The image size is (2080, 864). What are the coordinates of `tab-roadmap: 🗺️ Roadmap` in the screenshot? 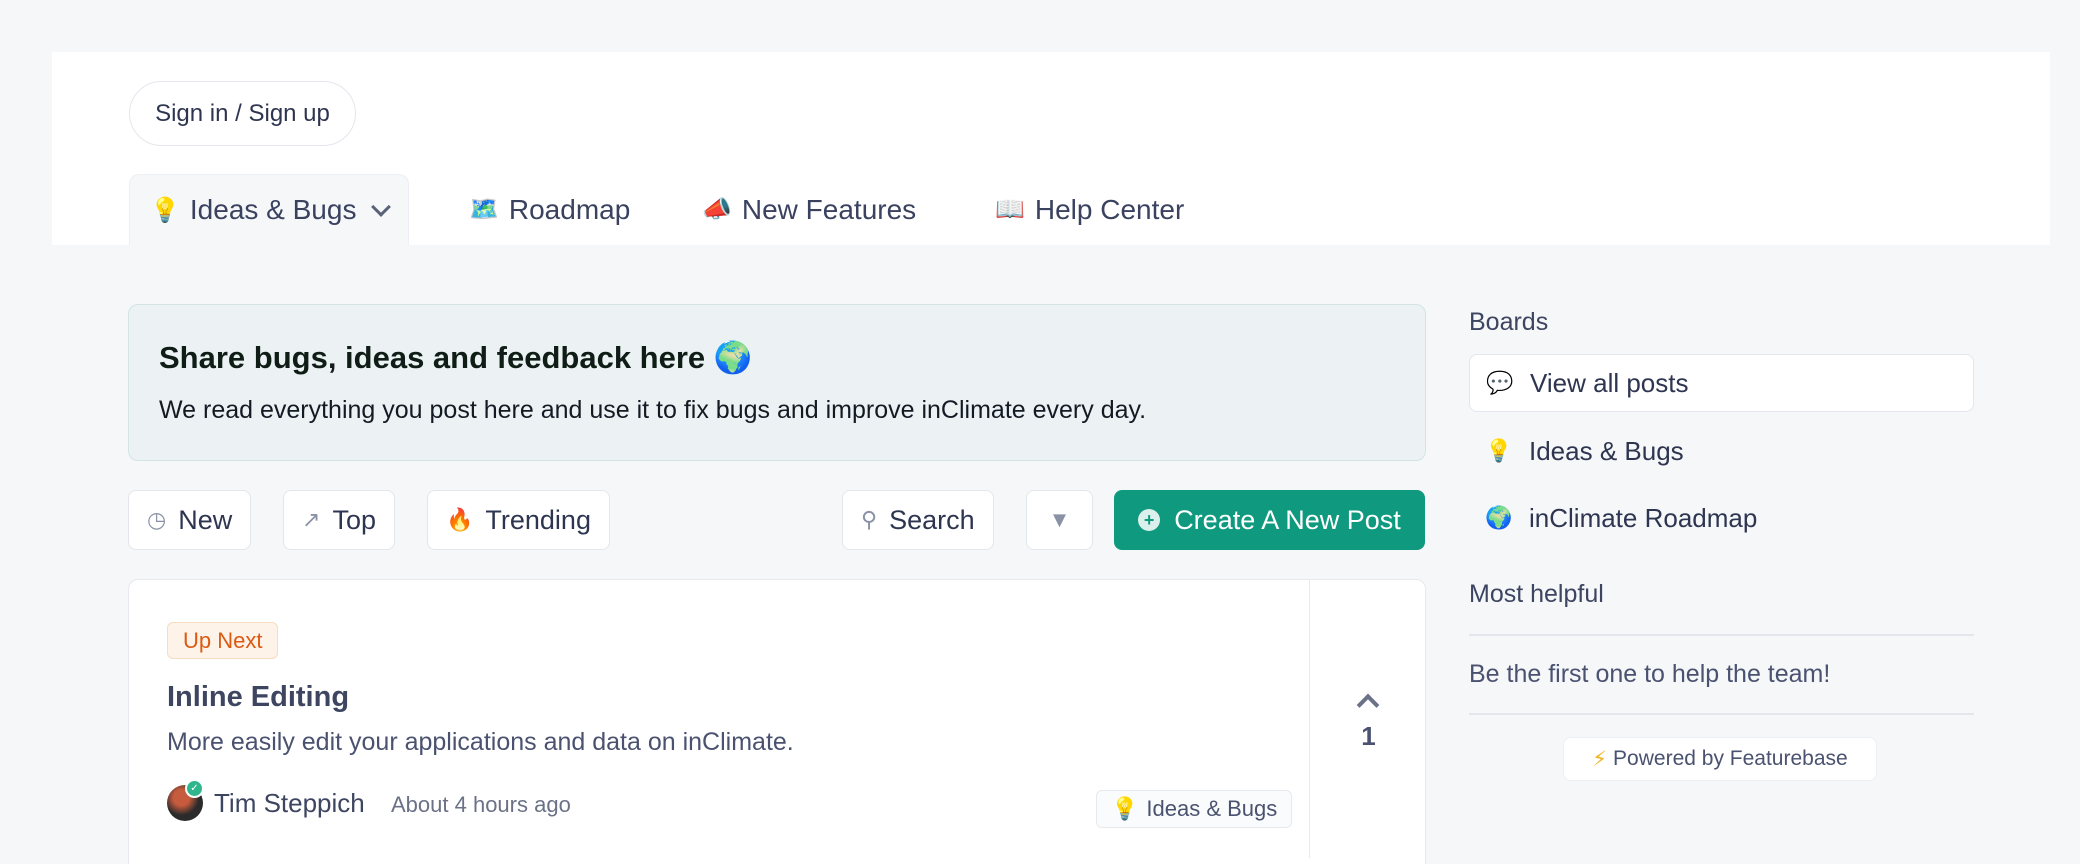 It's located at (549, 209).